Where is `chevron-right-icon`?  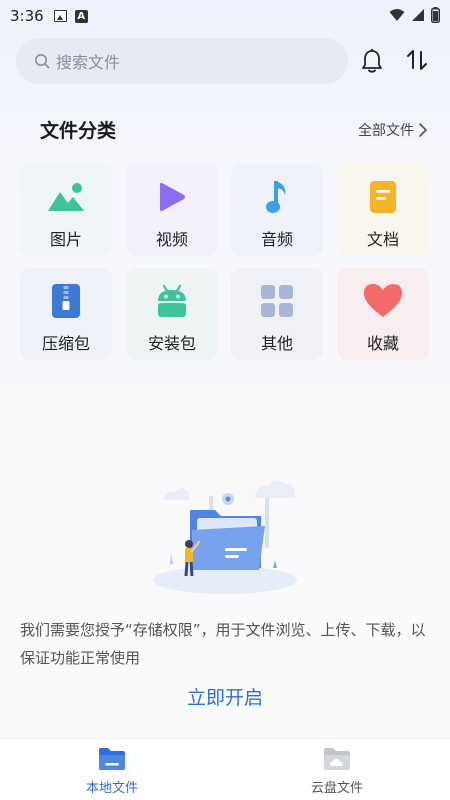
chevron-right-icon is located at coordinates (423, 130).